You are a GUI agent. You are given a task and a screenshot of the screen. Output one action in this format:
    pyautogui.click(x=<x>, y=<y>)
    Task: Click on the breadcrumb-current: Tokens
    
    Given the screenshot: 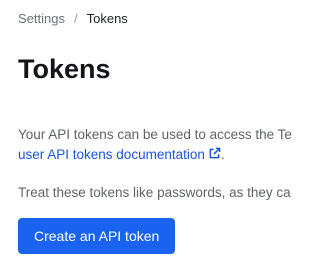 What is the action you would take?
    pyautogui.click(x=107, y=18)
    